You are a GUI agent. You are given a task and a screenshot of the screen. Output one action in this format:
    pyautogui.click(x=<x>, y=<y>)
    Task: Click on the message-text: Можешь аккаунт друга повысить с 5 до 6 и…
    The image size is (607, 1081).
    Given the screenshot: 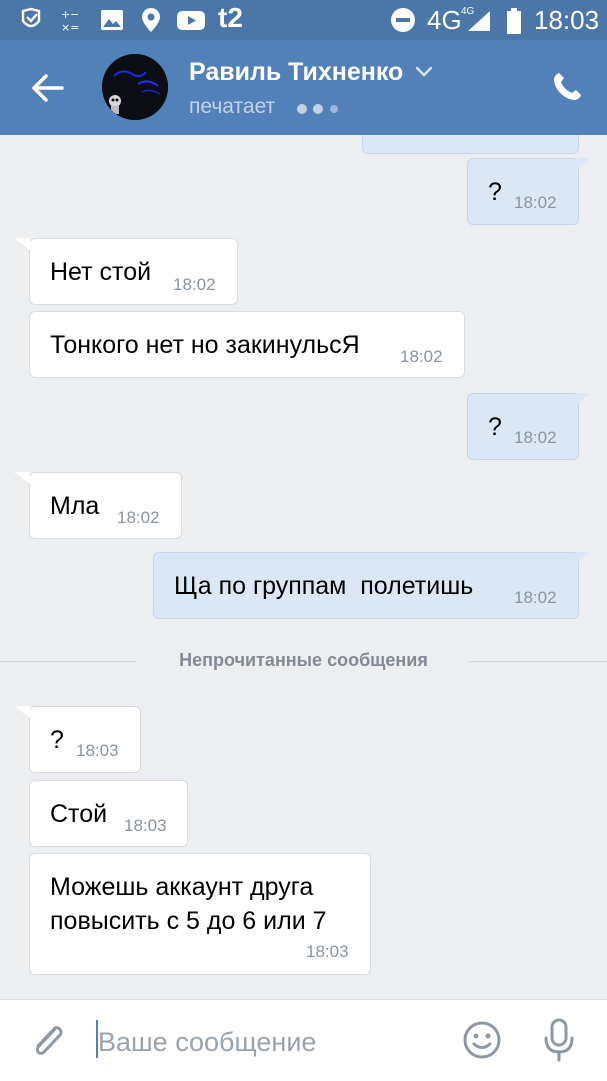 What is the action you would take?
    pyautogui.click(x=188, y=904)
    